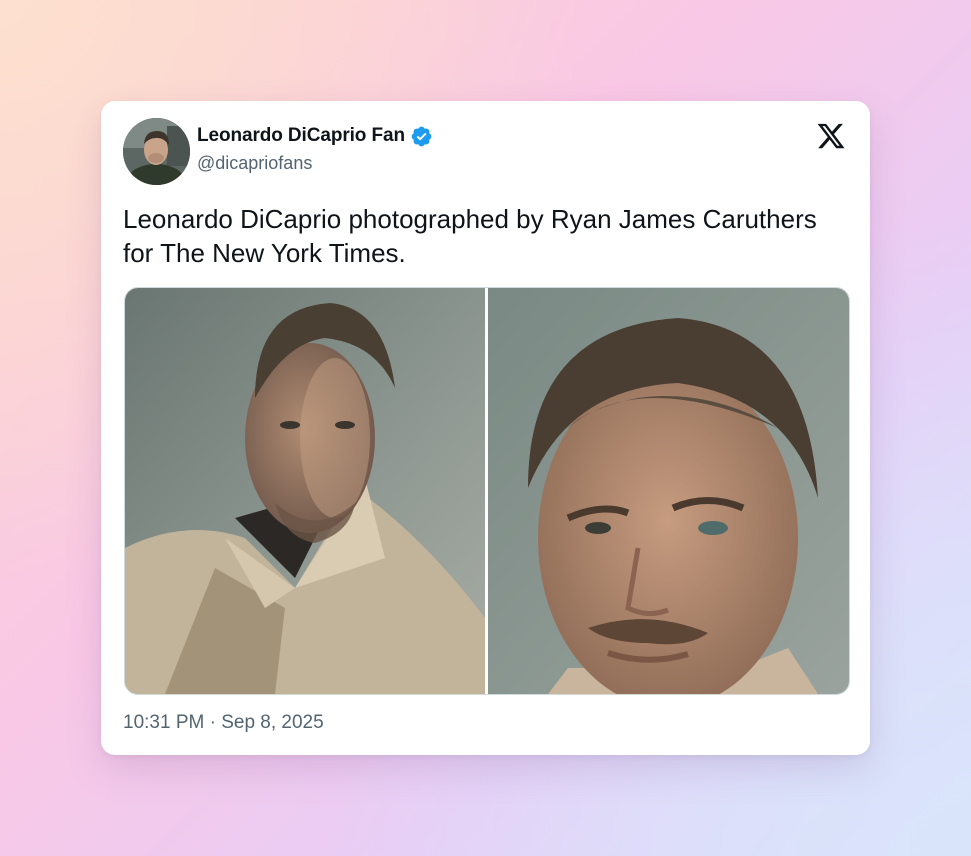 This screenshot has width=971, height=856. What do you see at coordinates (315, 163) in the screenshot?
I see `handle: @dicapriofans` at bounding box center [315, 163].